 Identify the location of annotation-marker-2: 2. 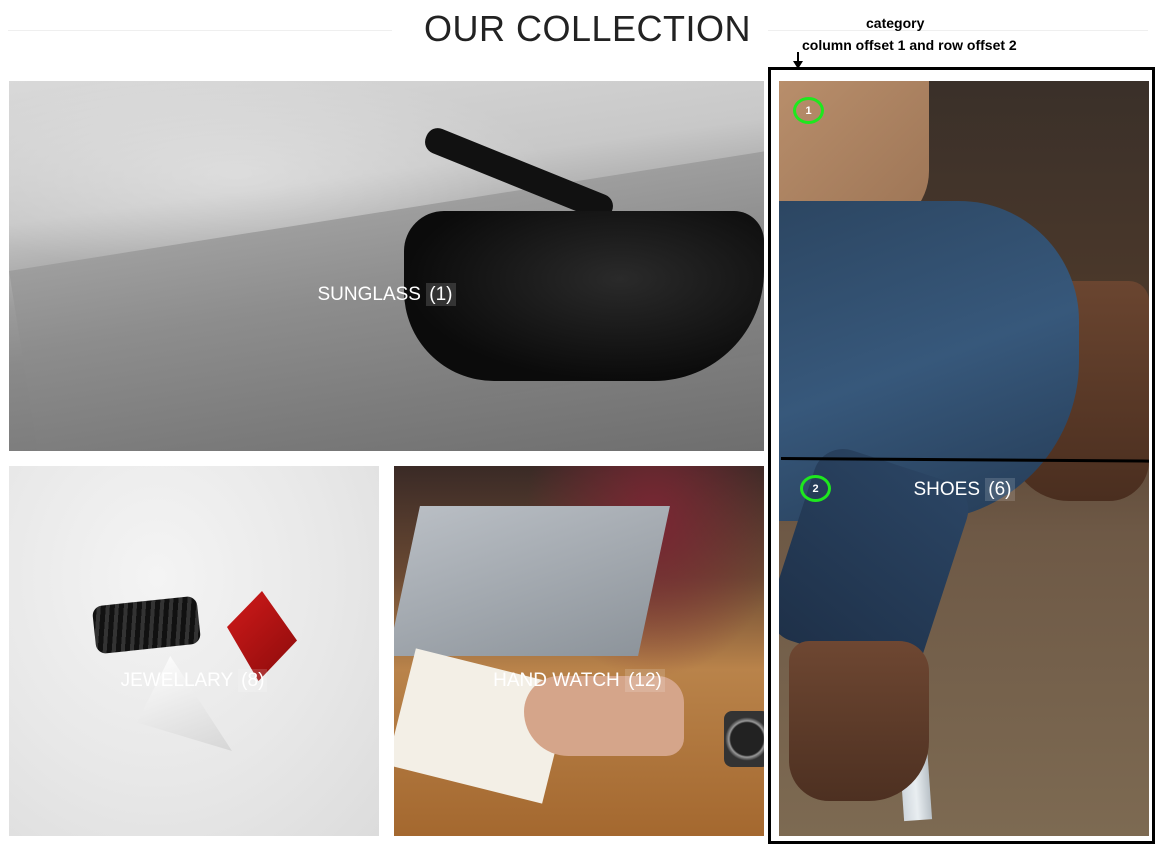
(815, 488).